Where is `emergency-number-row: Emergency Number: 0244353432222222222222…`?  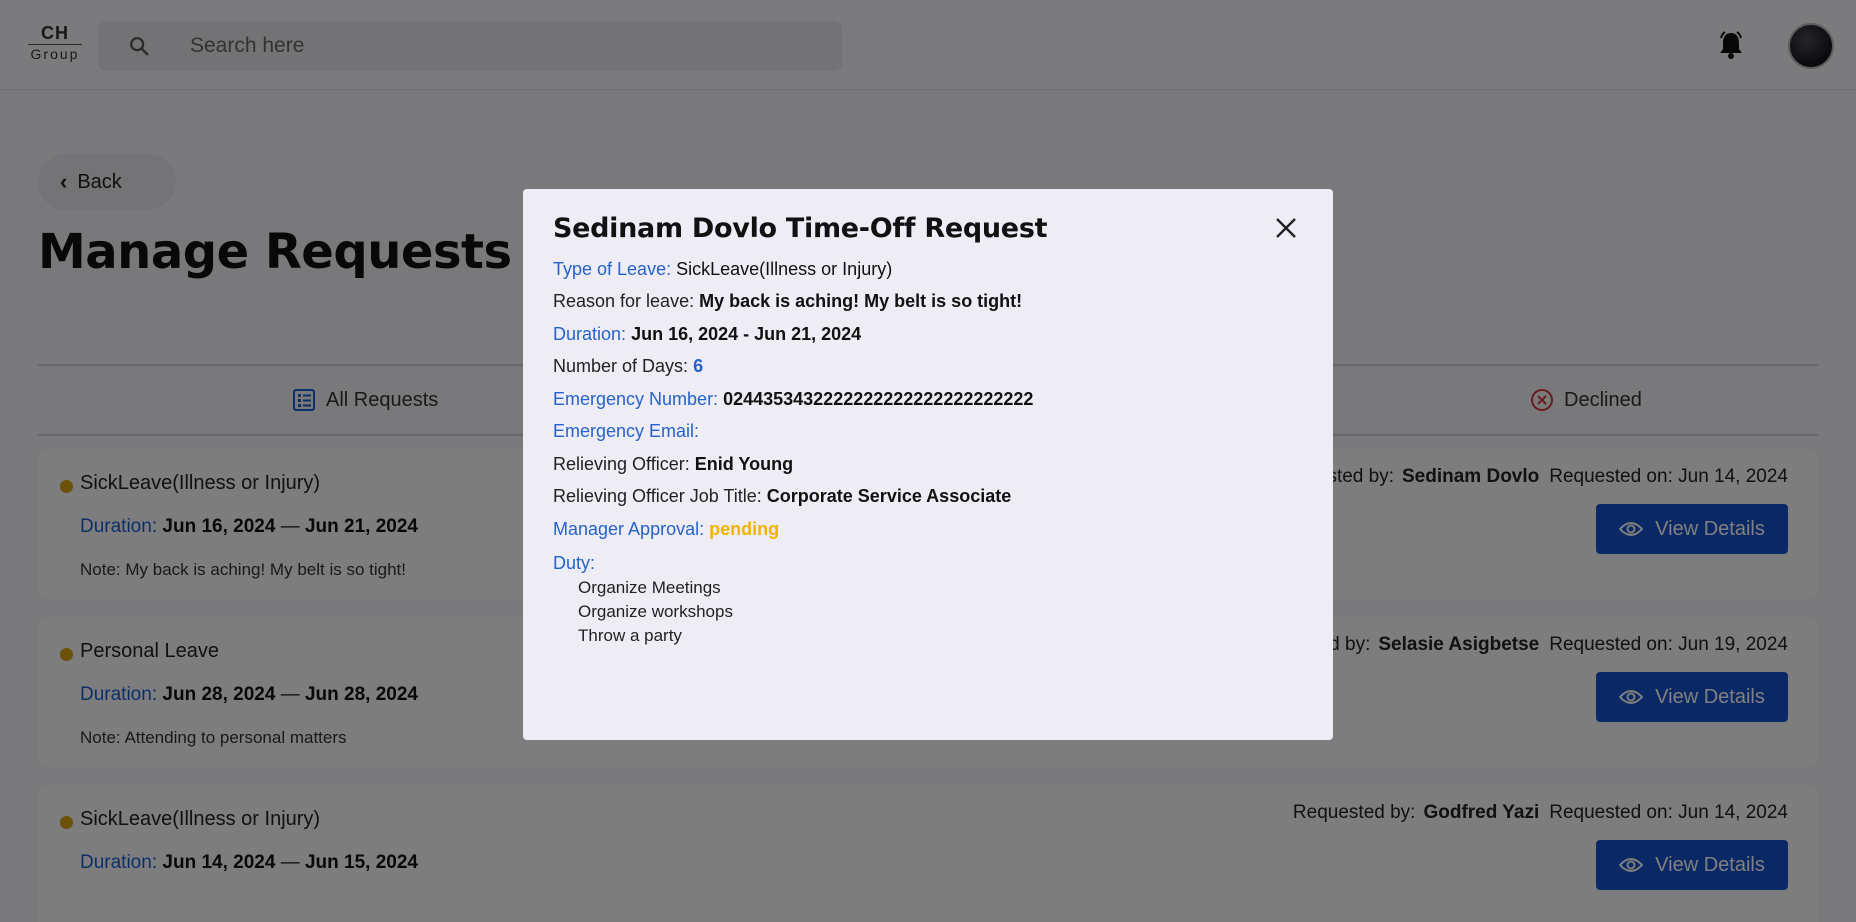
emergency-number-row: Emergency Number: 0244353432222222222222… is located at coordinates (793, 399).